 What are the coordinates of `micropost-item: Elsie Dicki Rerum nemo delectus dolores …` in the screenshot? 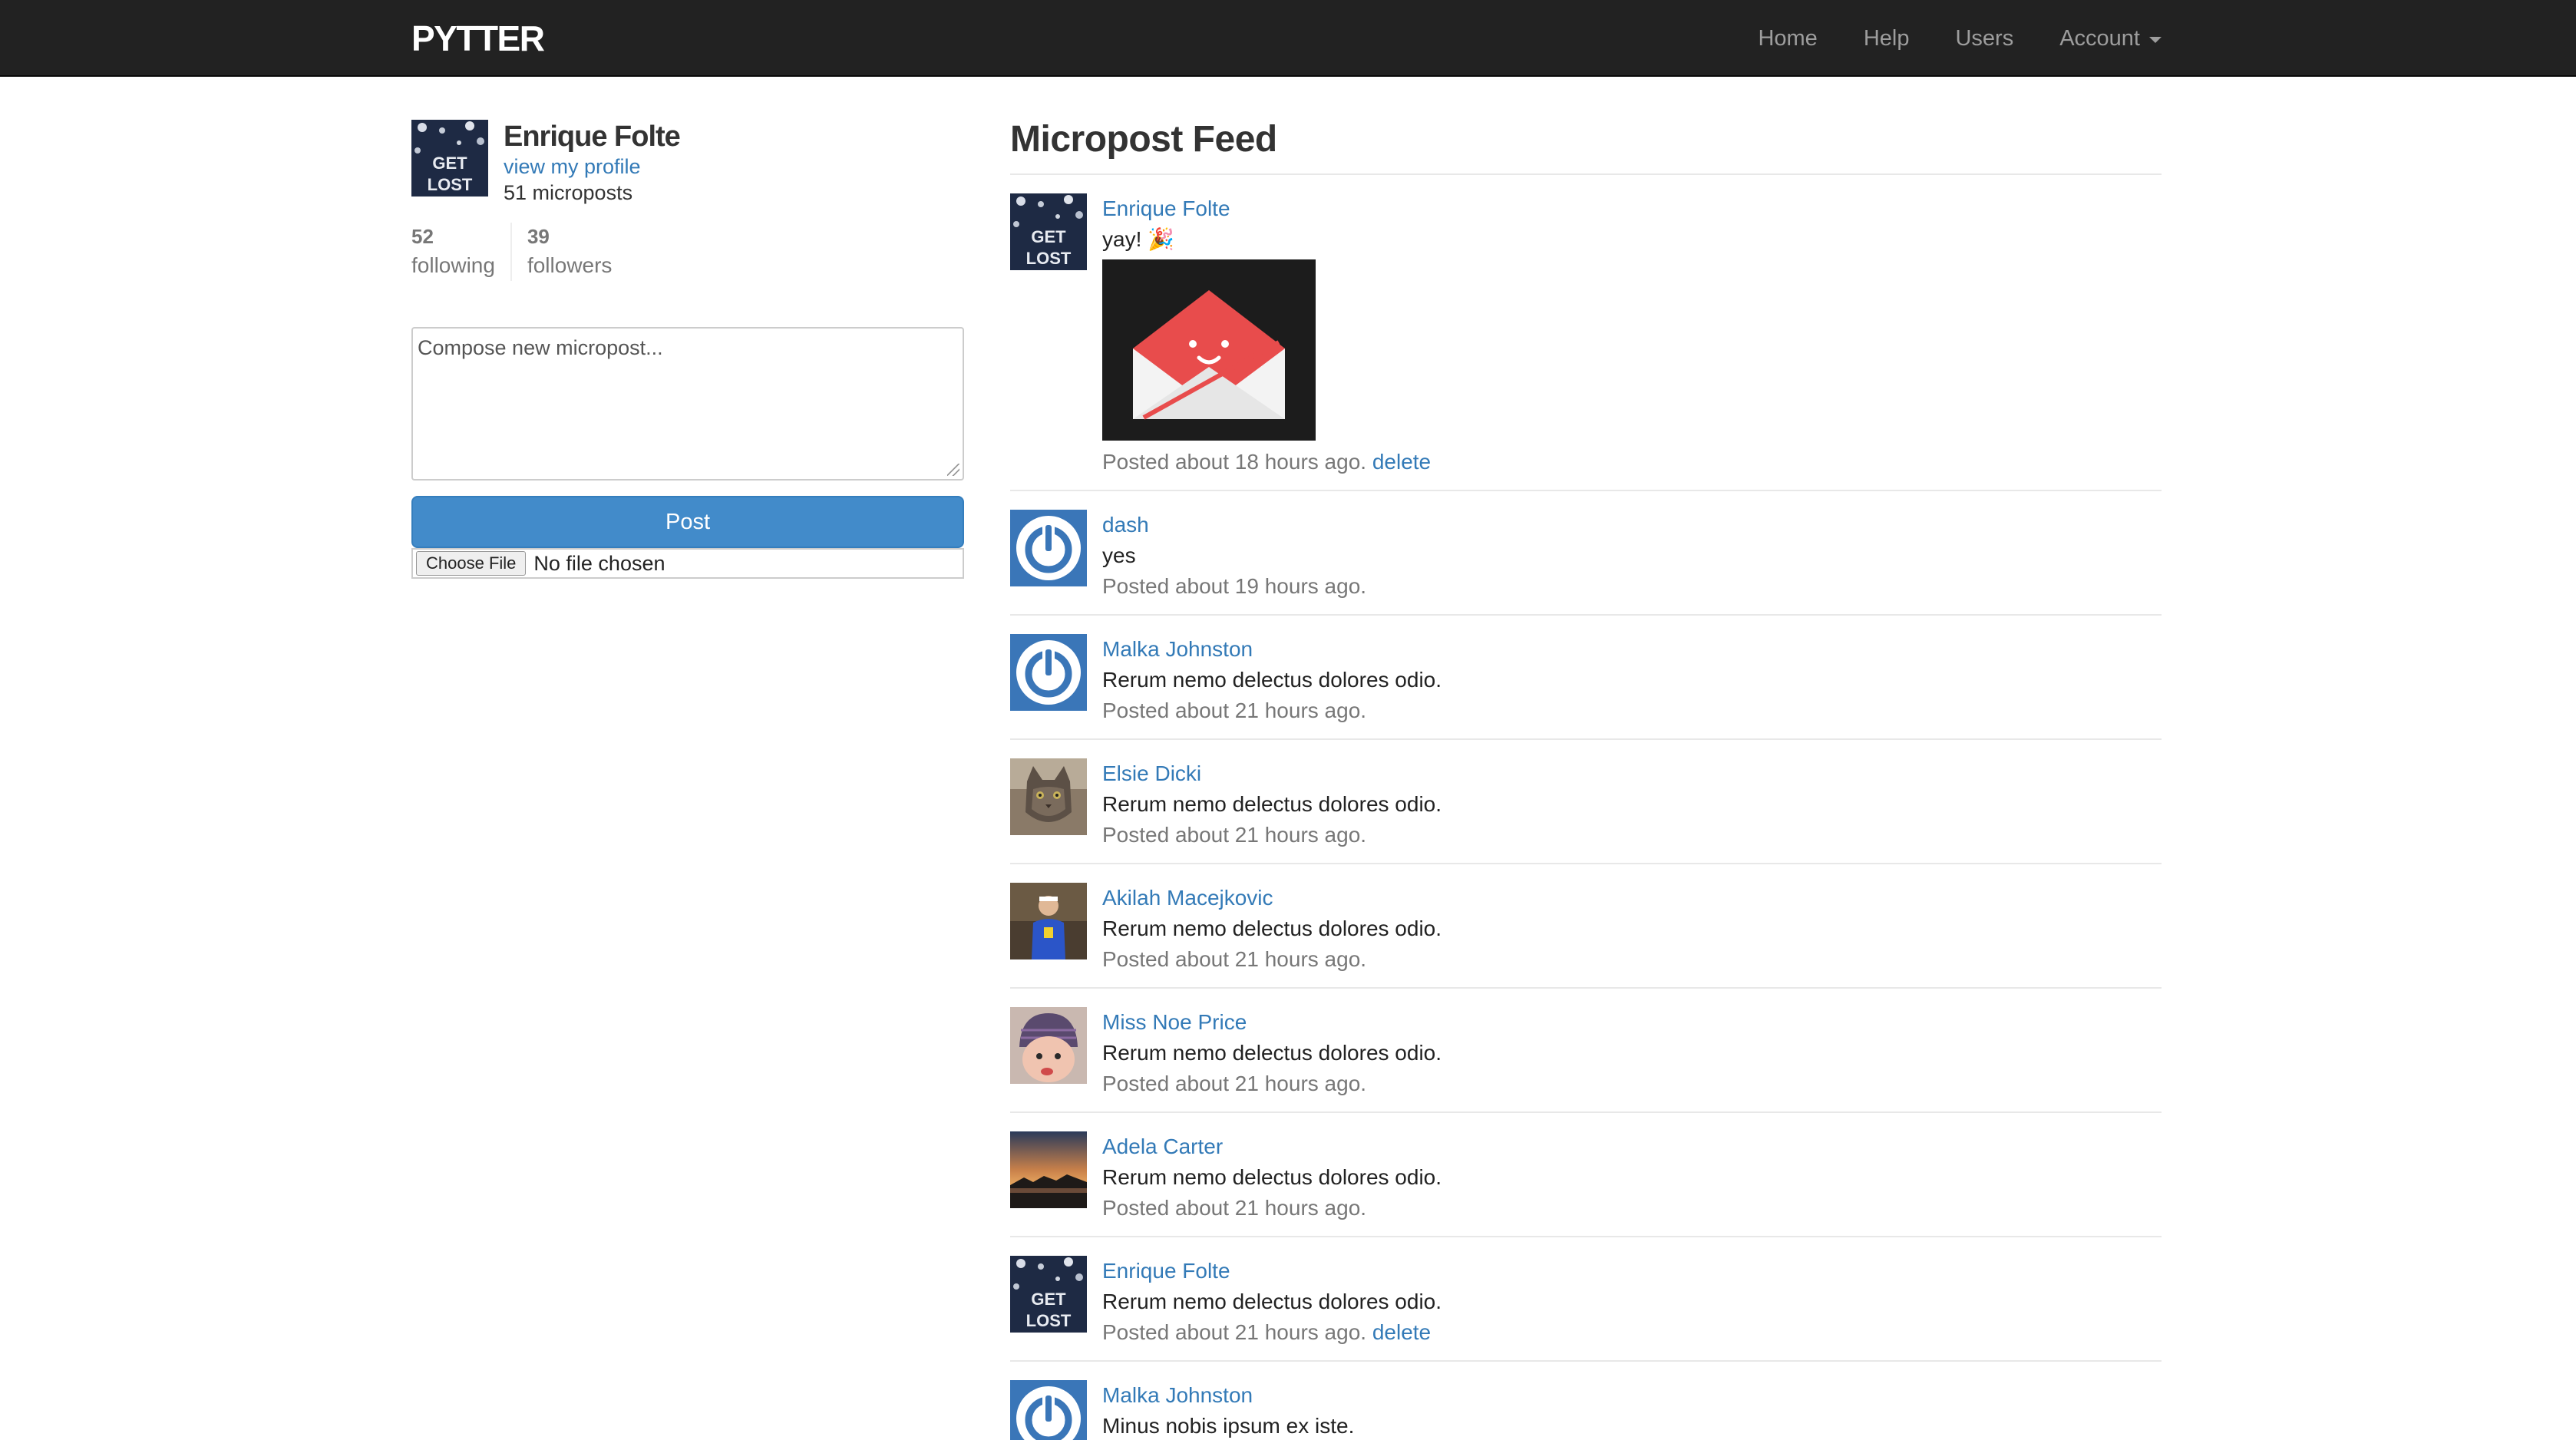 It's located at (1586, 802).